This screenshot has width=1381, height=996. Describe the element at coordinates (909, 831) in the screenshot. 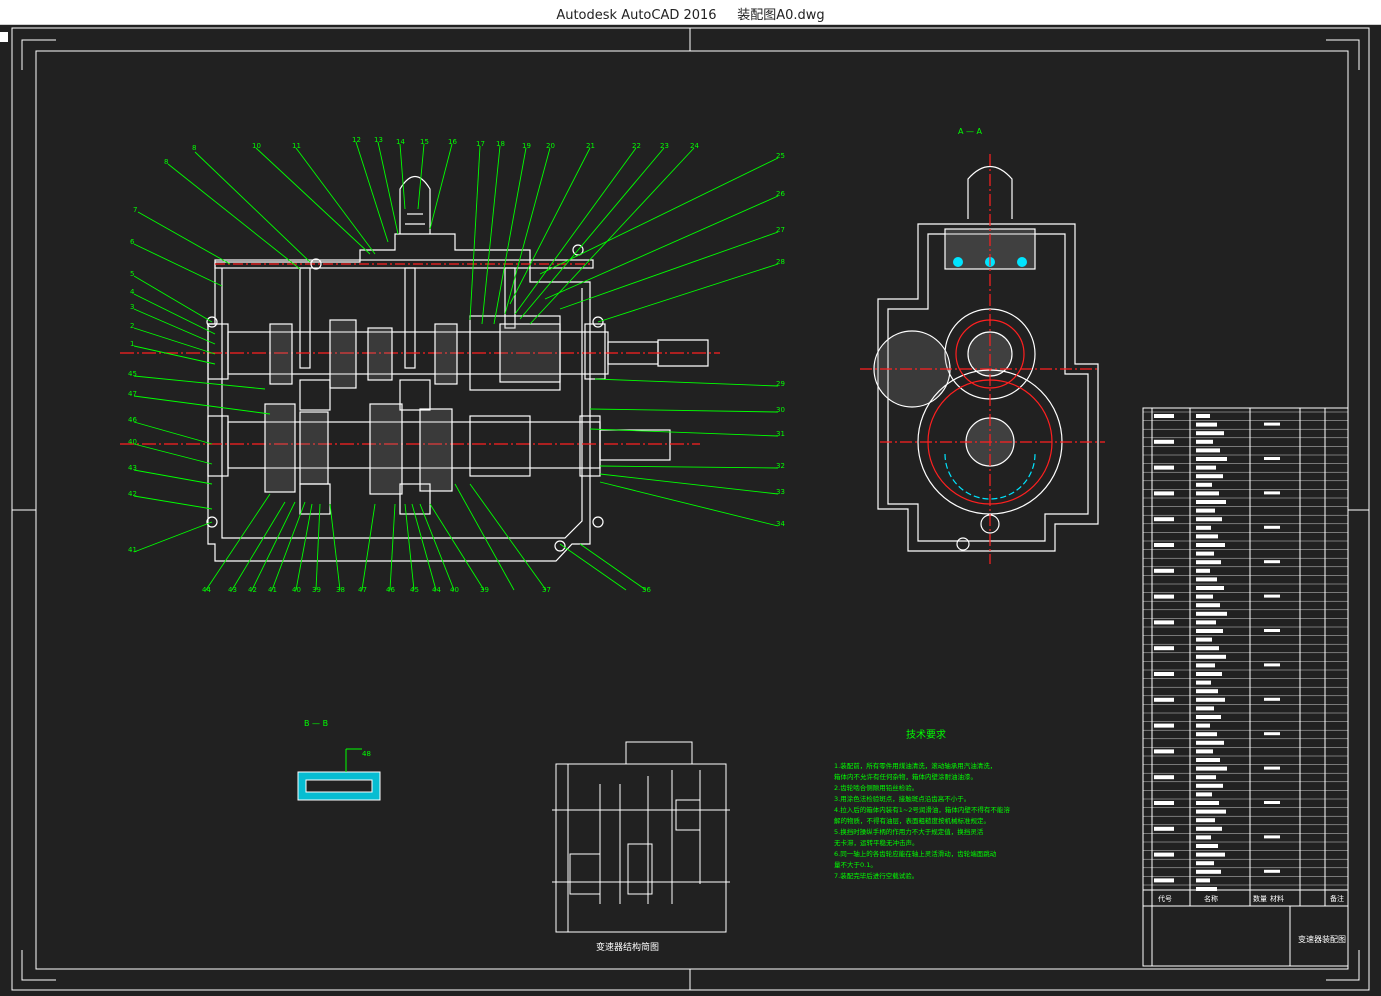

I see `tech-req-line: 5.换挡时操纵手柄的作用力不大于规定值，换挡灵活` at that location.